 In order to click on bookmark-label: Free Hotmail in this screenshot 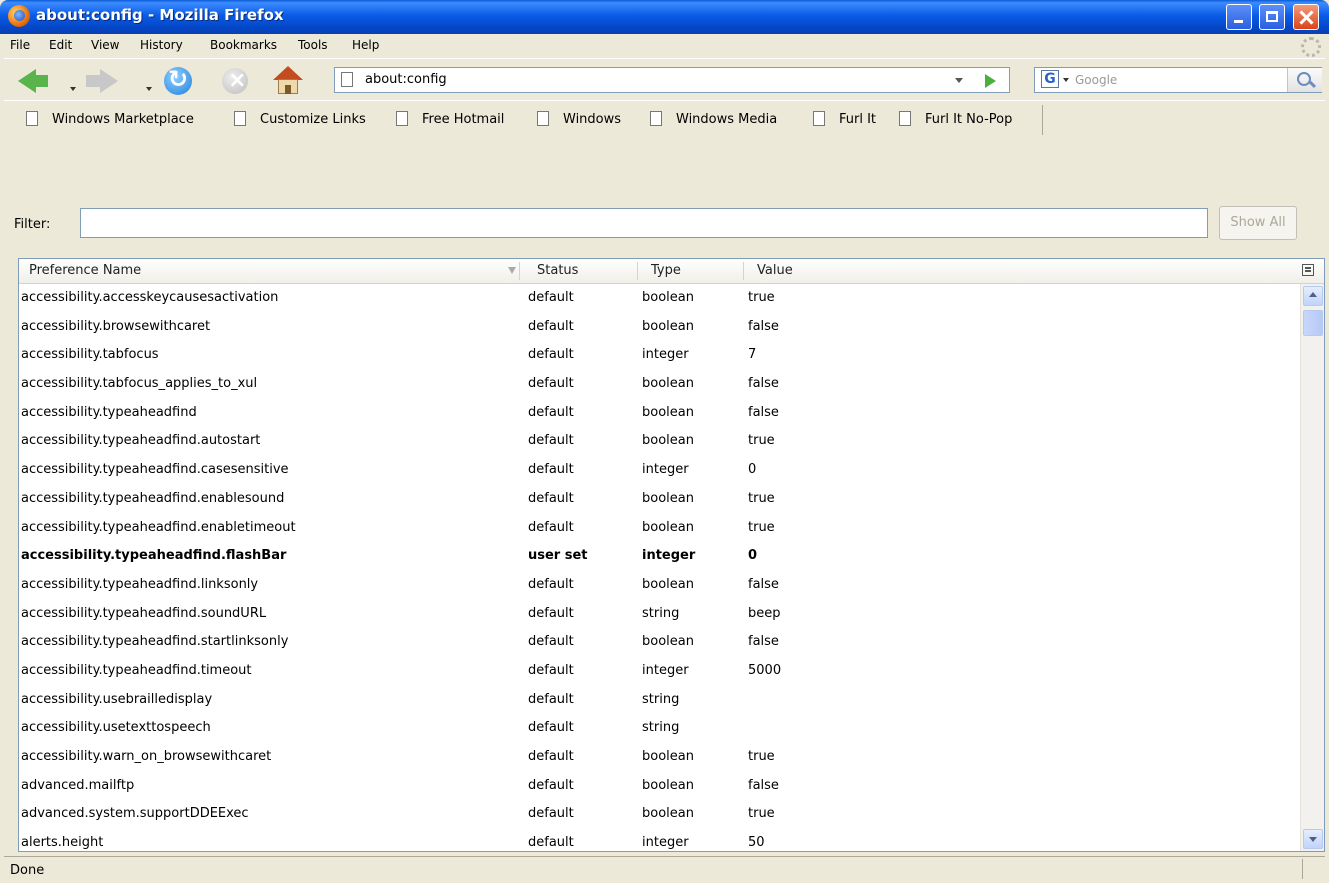, I will do `click(463, 119)`.